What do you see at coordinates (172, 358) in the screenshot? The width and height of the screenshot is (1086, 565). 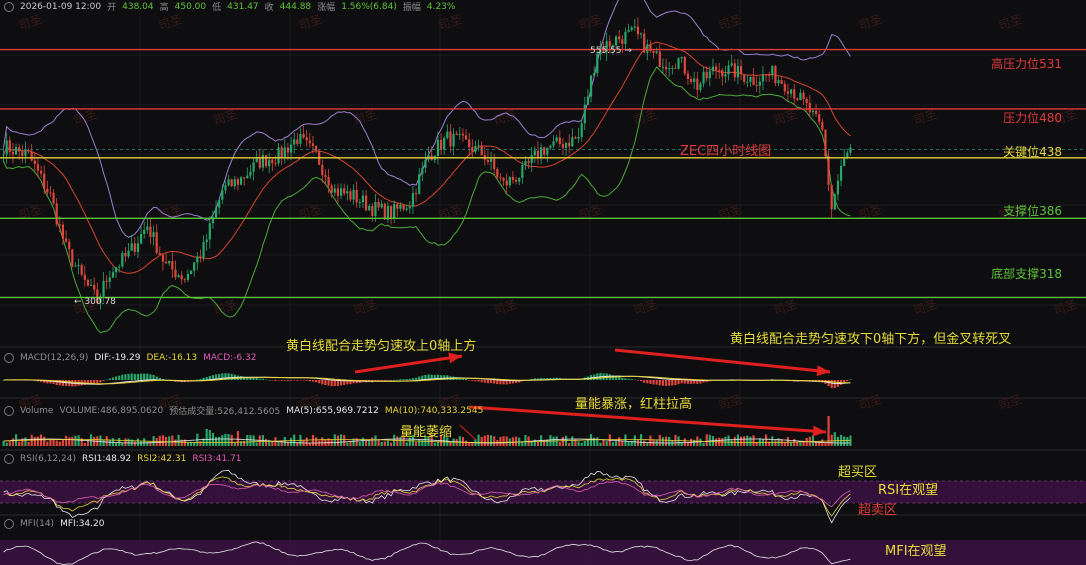 I see `macd-dea: DEA:-16.13` at bounding box center [172, 358].